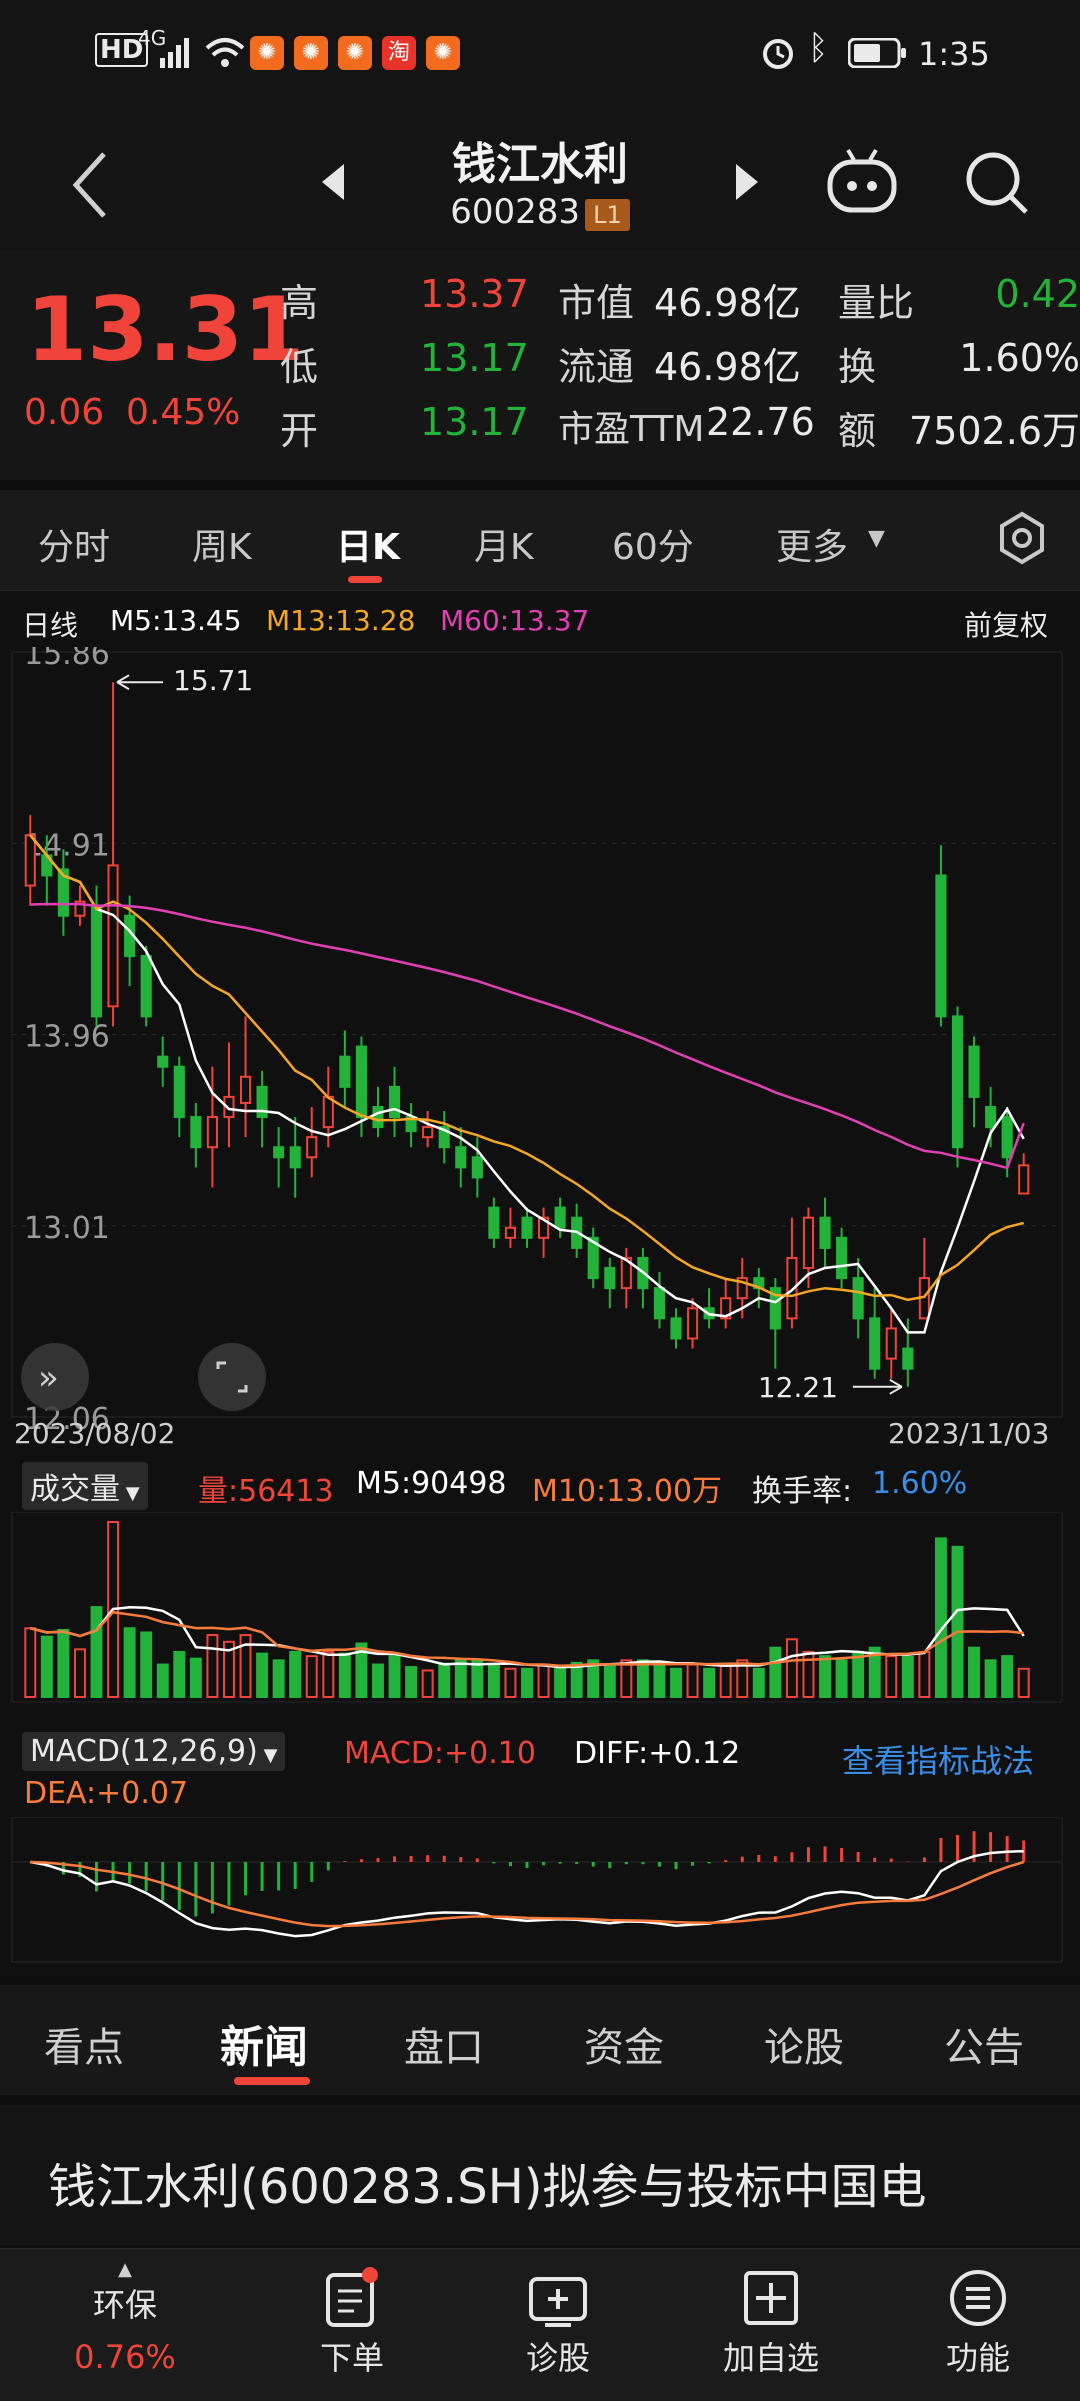 The width and height of the screenshot is (1080, 2401). I want to click on diff-value: DIFF:+0.12, so click(657, 1753).